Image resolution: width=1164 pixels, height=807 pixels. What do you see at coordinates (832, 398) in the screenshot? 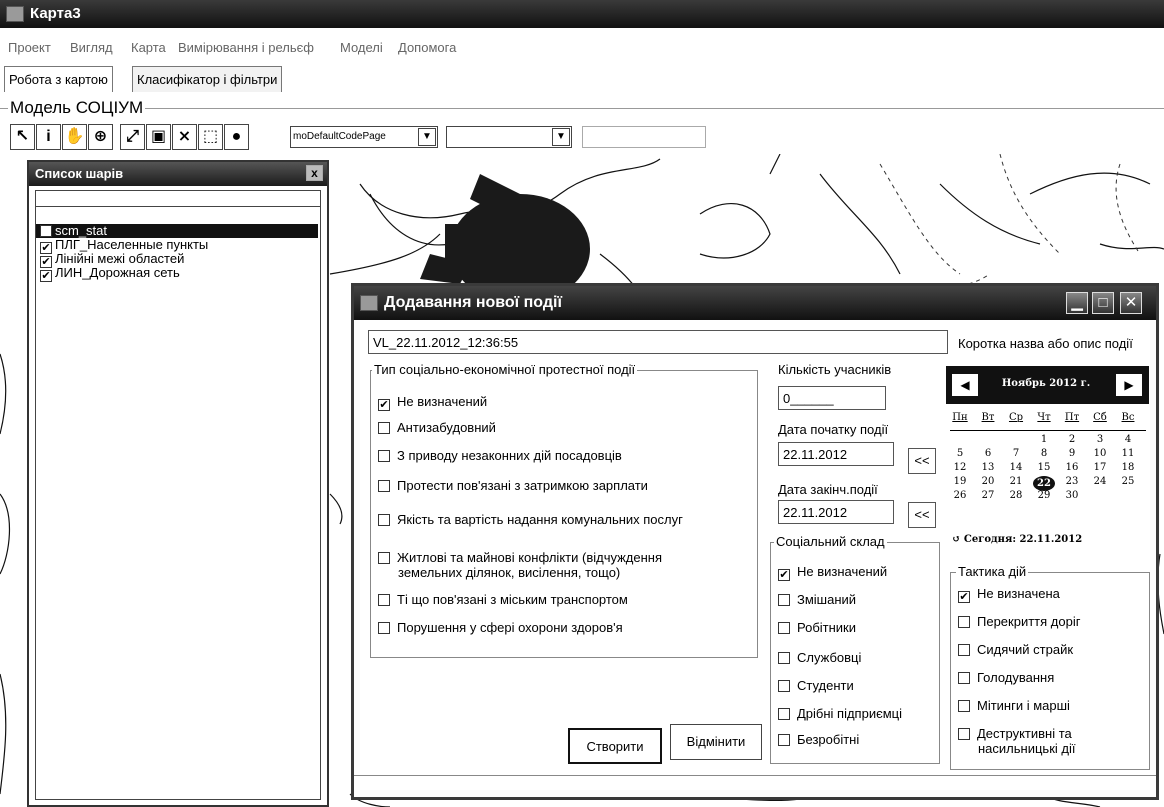
I see `participants-input: 0______` at bounding box center [832, 398].